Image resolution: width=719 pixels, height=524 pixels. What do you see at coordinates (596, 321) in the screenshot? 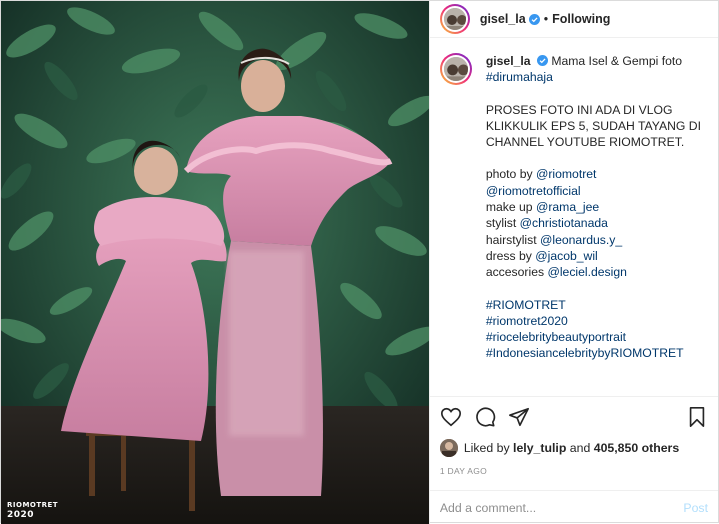
I see `hashtag-link: #riomotret2020` at bounding box center [596, 321].